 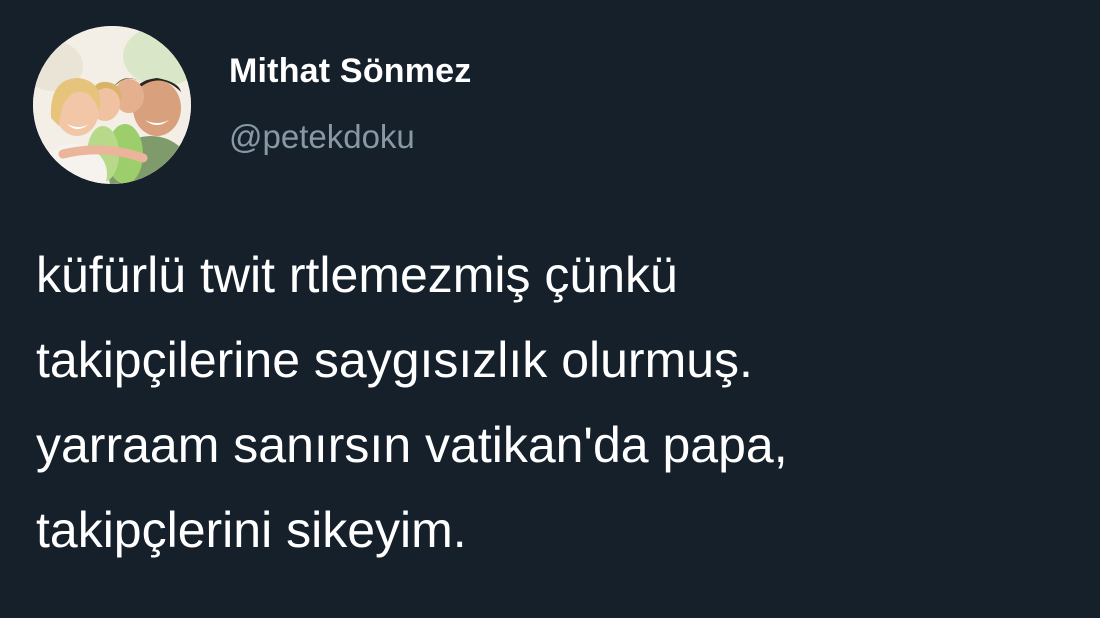 I want to click on tweet-text-line: küfürlü twit rtlemezmiş çünkü, so click(x=357, y=275).